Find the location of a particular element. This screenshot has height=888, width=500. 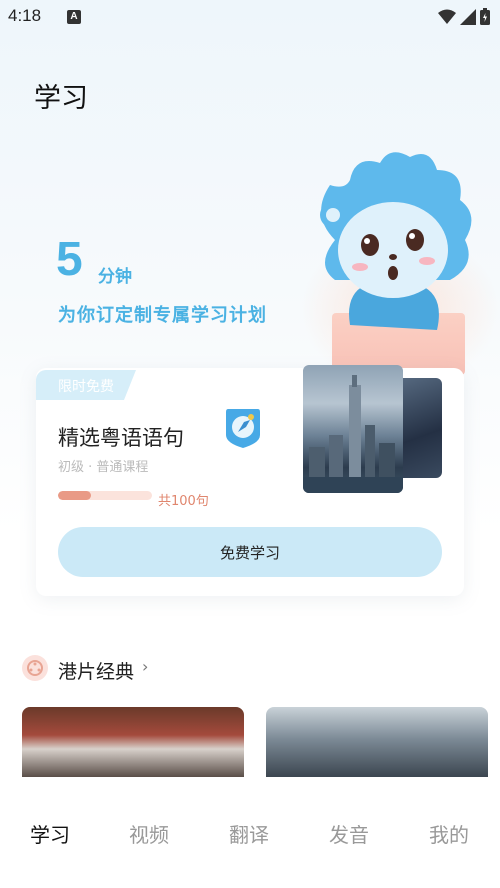

hero-number: 5 is located at coordinates (69, 259).